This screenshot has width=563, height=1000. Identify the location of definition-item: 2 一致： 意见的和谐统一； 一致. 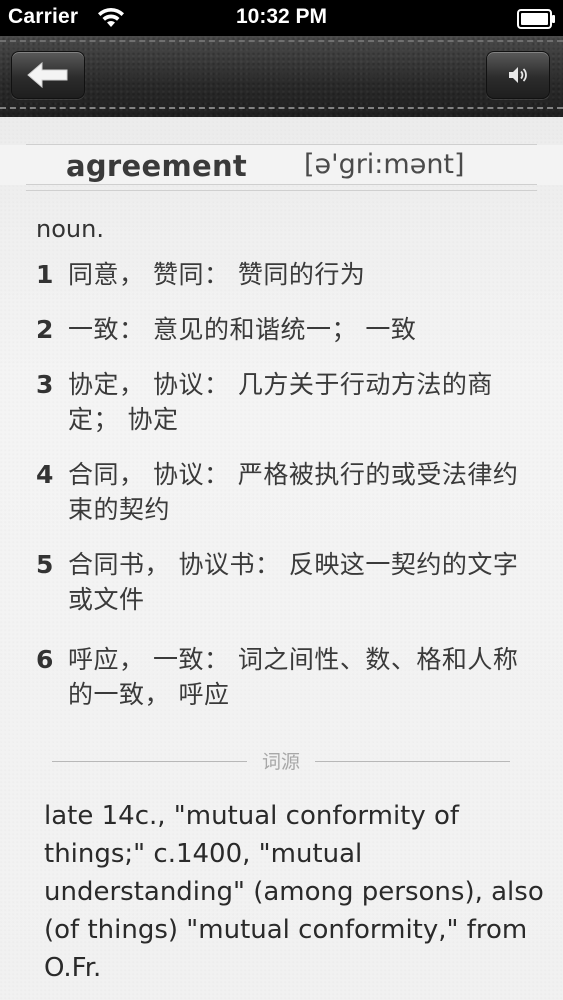
(281, 329).